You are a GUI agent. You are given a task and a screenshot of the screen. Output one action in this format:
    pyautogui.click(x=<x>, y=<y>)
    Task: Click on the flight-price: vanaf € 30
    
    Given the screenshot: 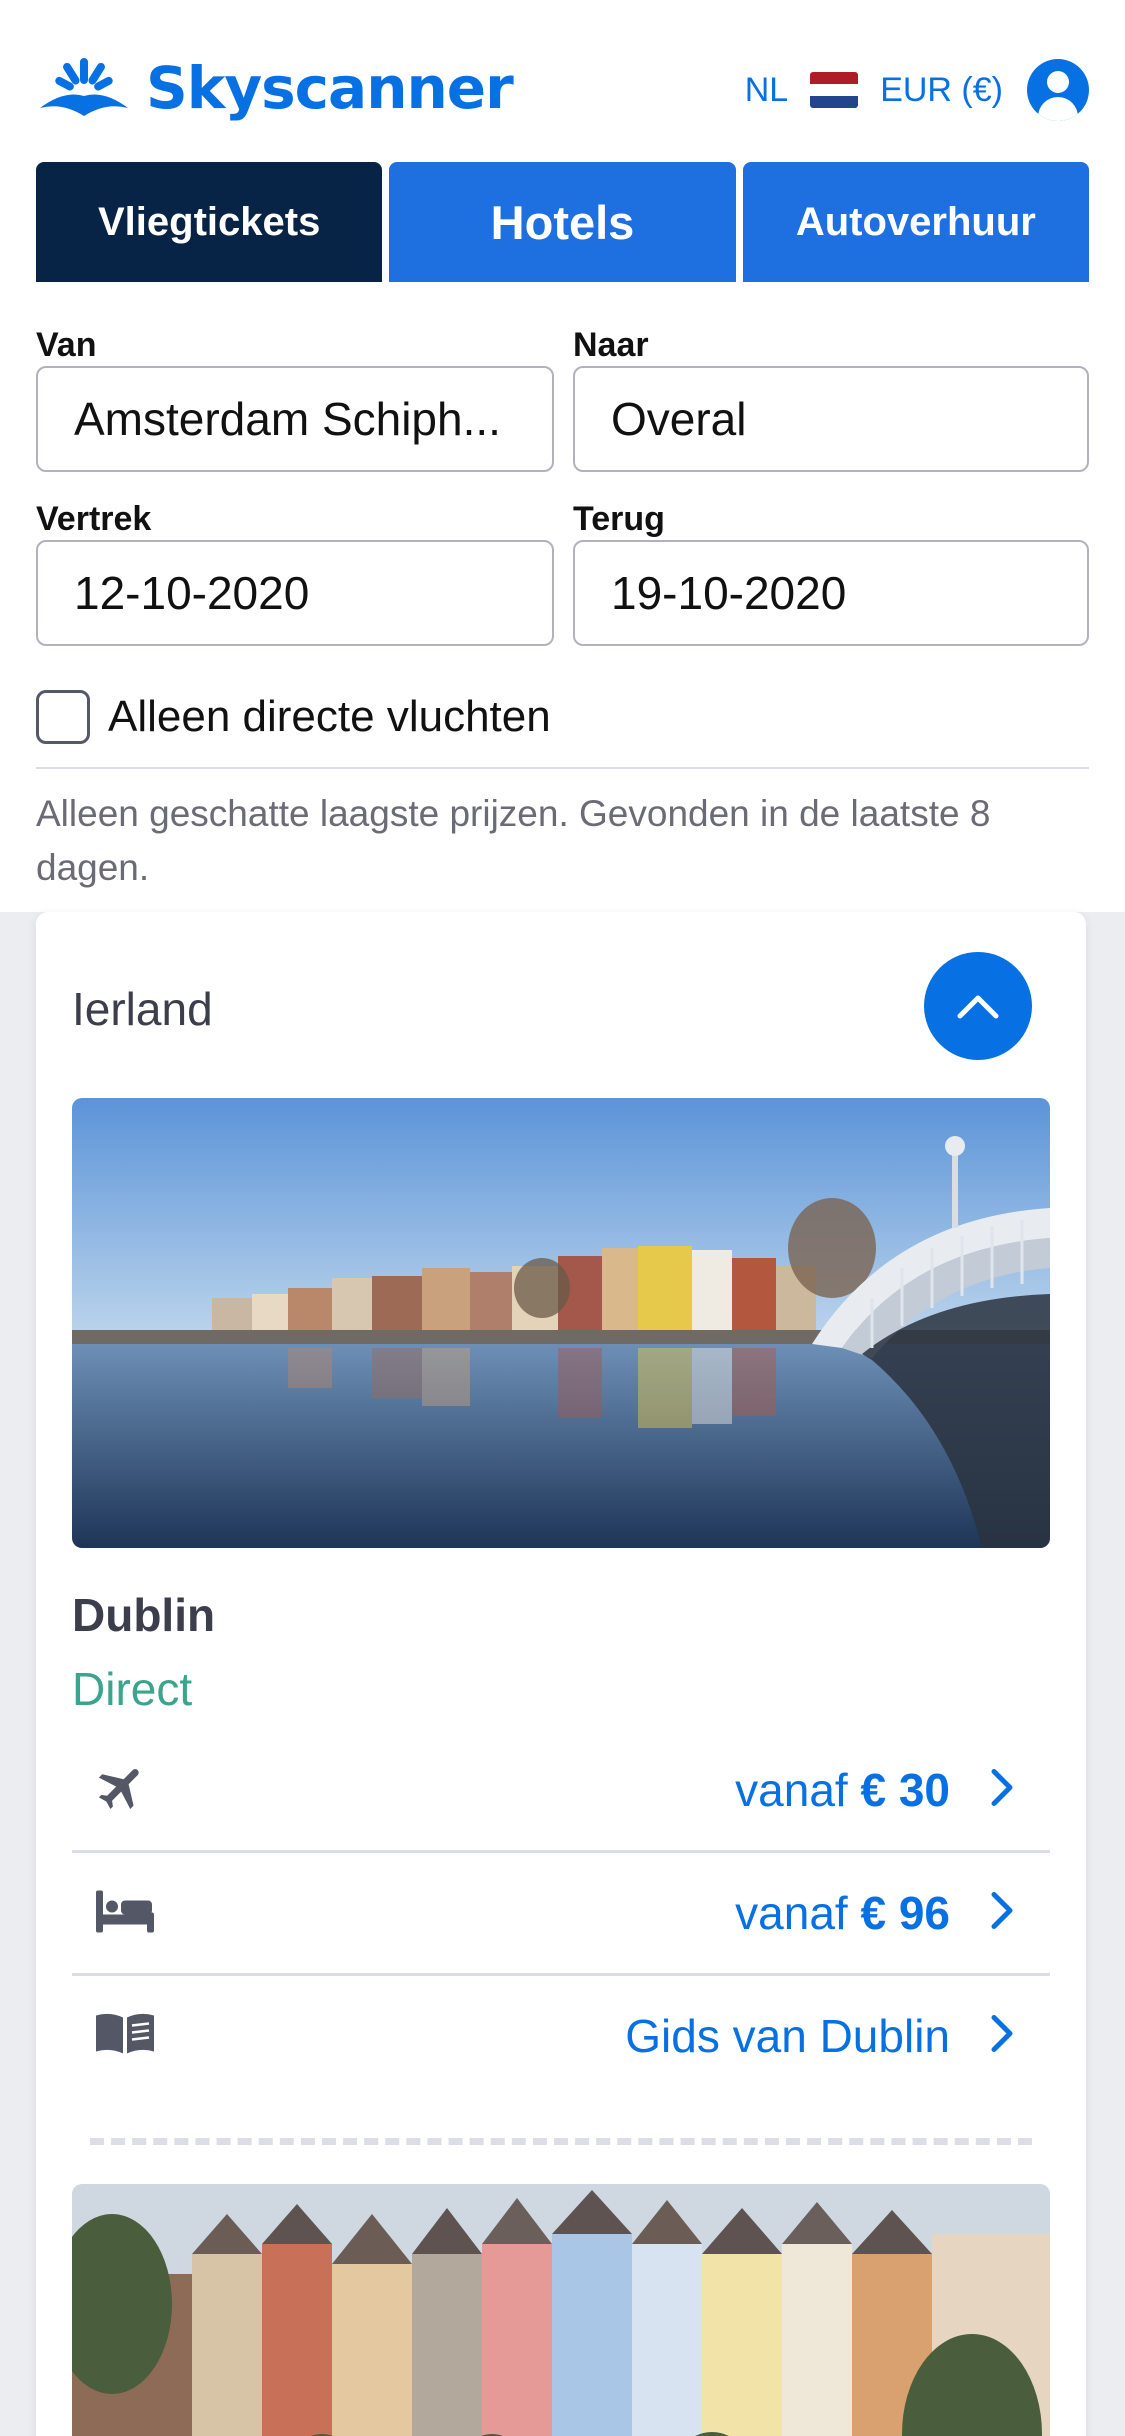 What is the action you would take?
    pyautogui.click(x=842, y=1790)
    